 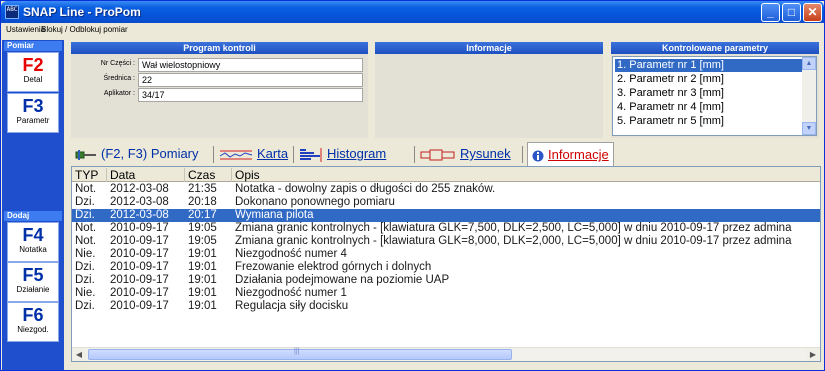 I want to click on f4-key-label: F4, so click(x=33, y=235).